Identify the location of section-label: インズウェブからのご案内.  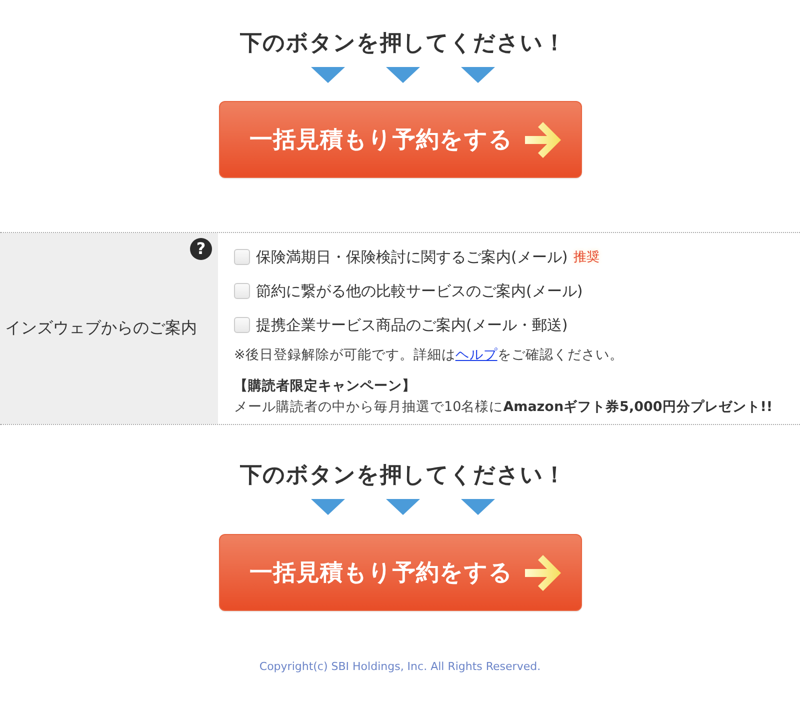
(101, 328).